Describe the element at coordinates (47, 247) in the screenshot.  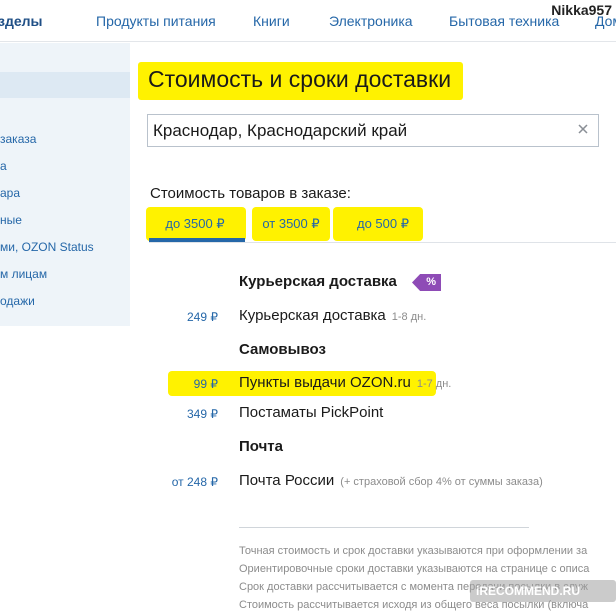
I see `sidebar-item-ozon-status: ми, OZON Status` at that location.